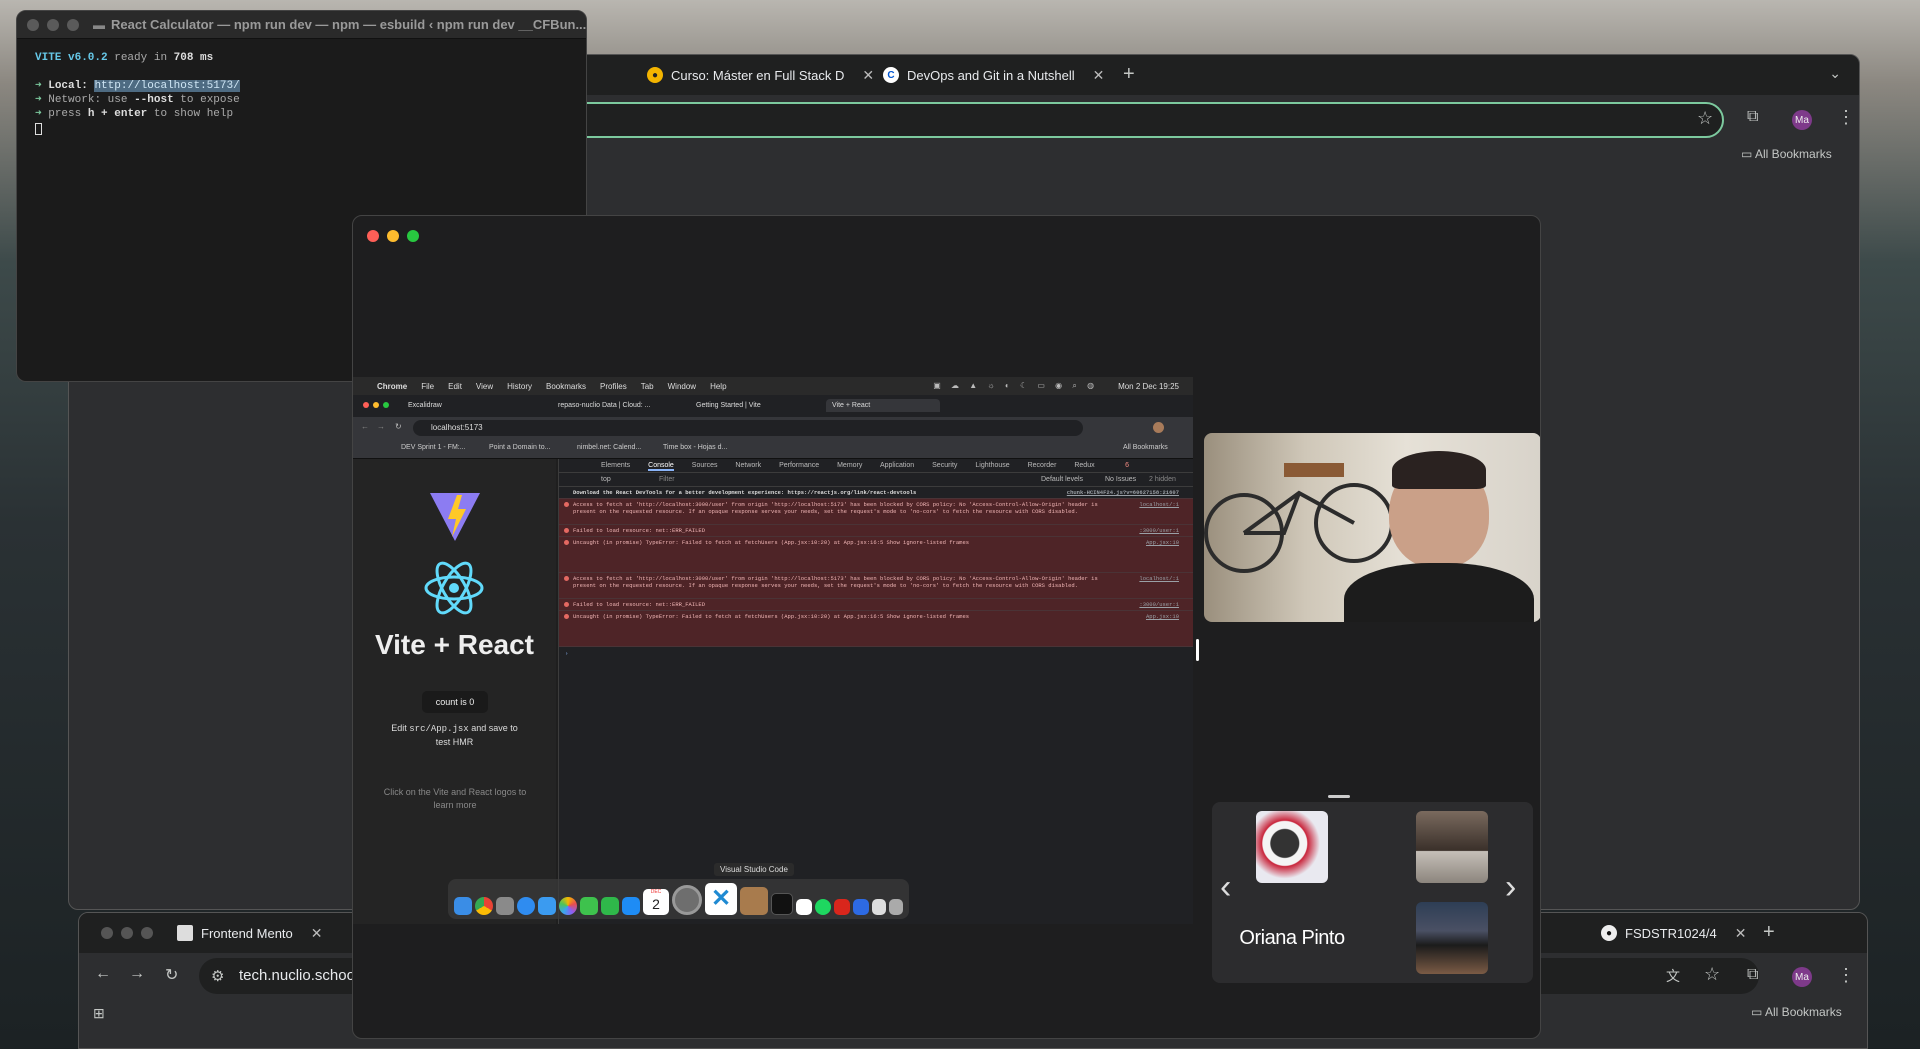 This screenshot has width=1920, height=1049. What do you see at coordinates (167, 86) in the screenshot?
I see `local-url: http://localhost:5173/` at bounding box center [167, 86].